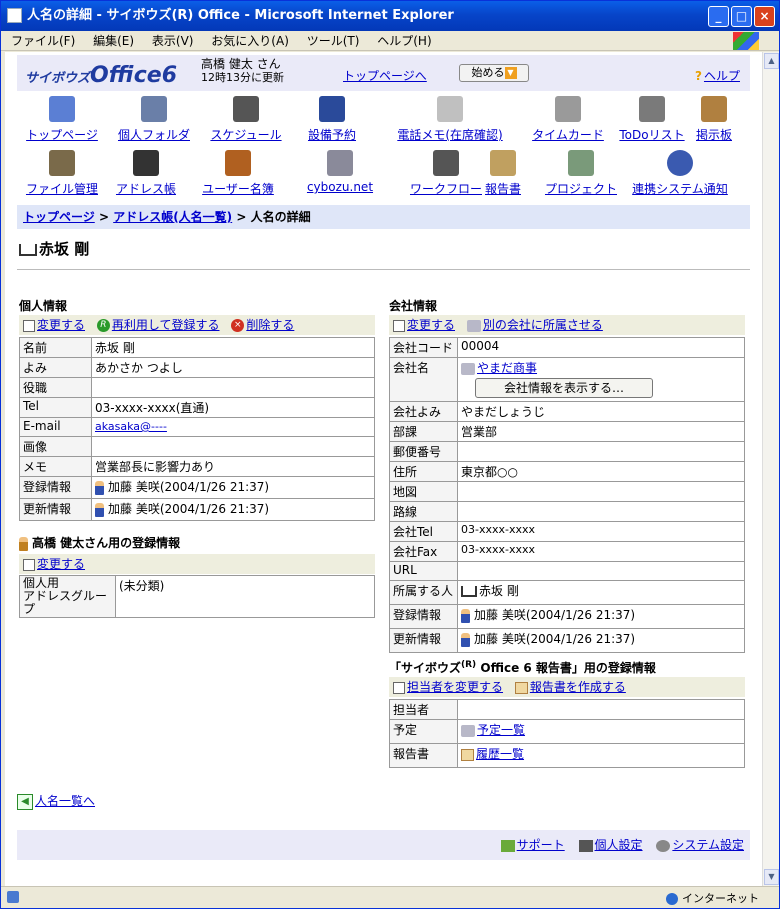 This screenshot has height=909, width=780. I want to click on history-list-link: 履歴一覧, so click(500, 754).